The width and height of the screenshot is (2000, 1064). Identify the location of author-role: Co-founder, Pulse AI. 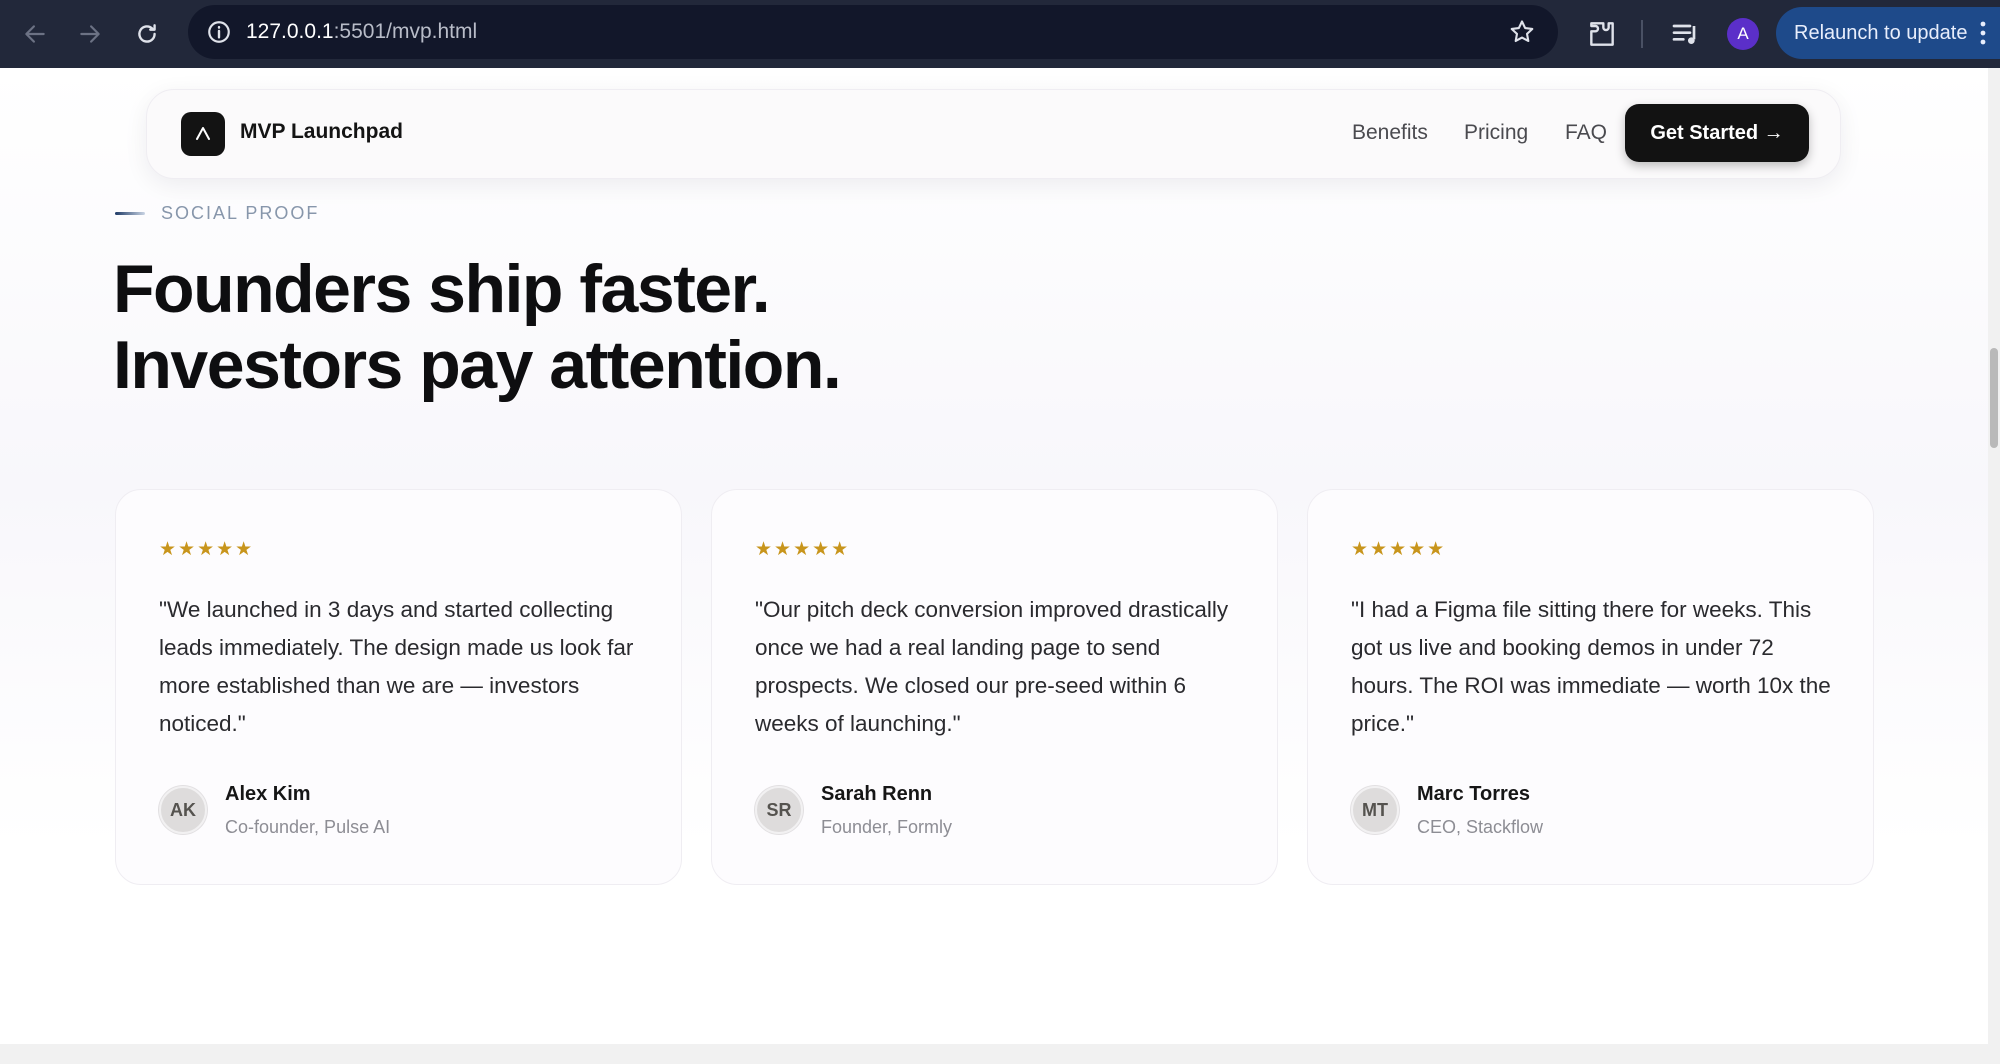
(308, 827).